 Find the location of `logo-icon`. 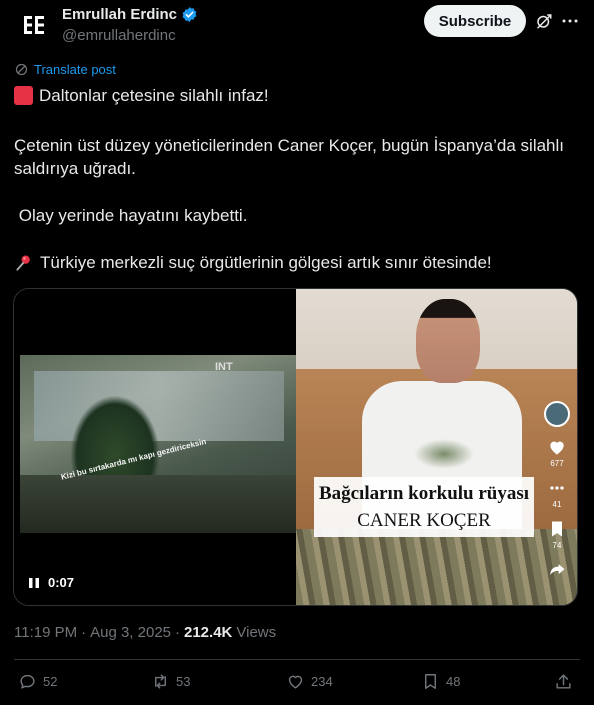

logo-icon is located at coordinates (34, 25).